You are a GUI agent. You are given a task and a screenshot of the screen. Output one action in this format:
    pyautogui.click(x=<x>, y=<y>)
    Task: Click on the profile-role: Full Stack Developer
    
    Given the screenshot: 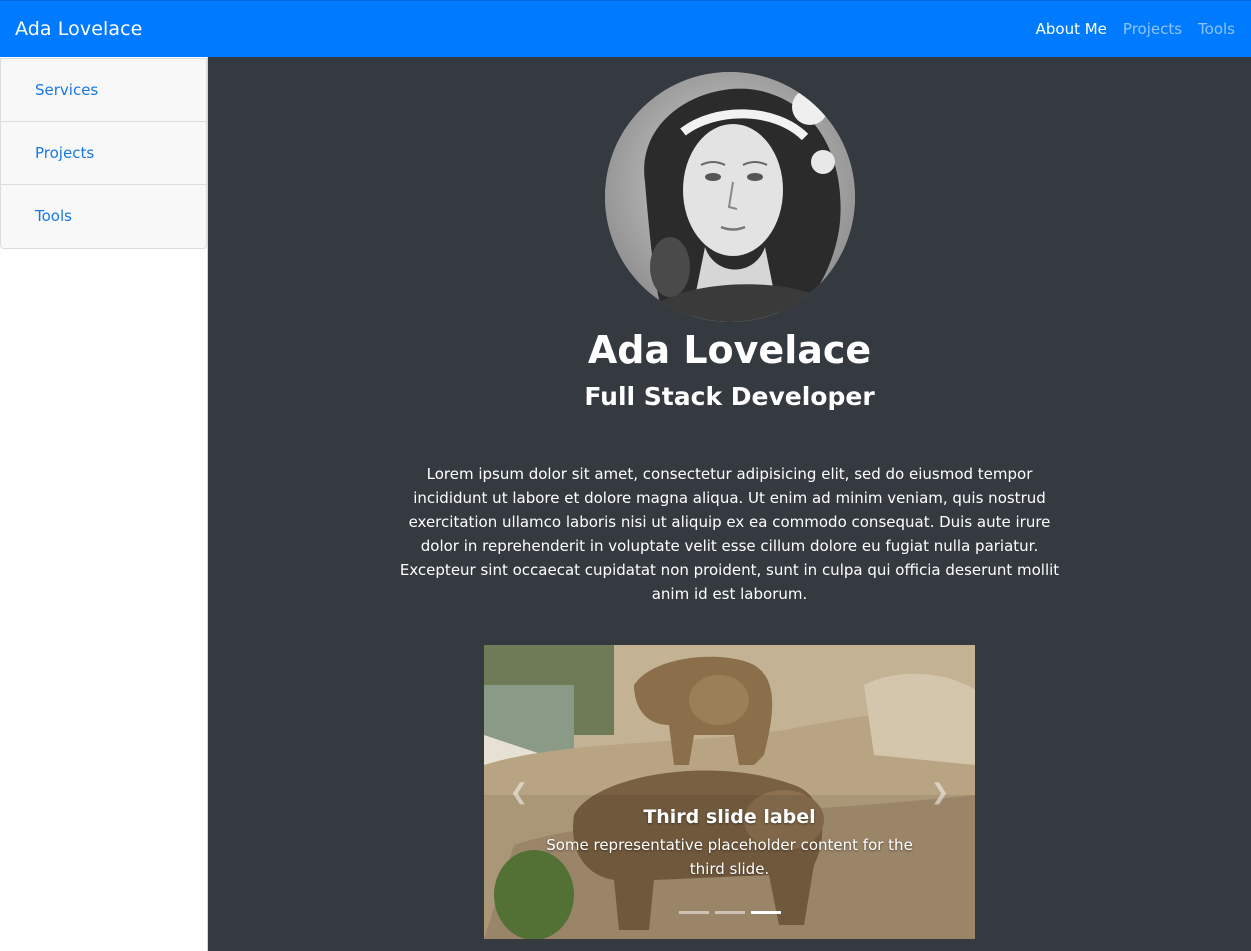 What is the action you would take?
    pyautogui.click(x=729, y=396)
    